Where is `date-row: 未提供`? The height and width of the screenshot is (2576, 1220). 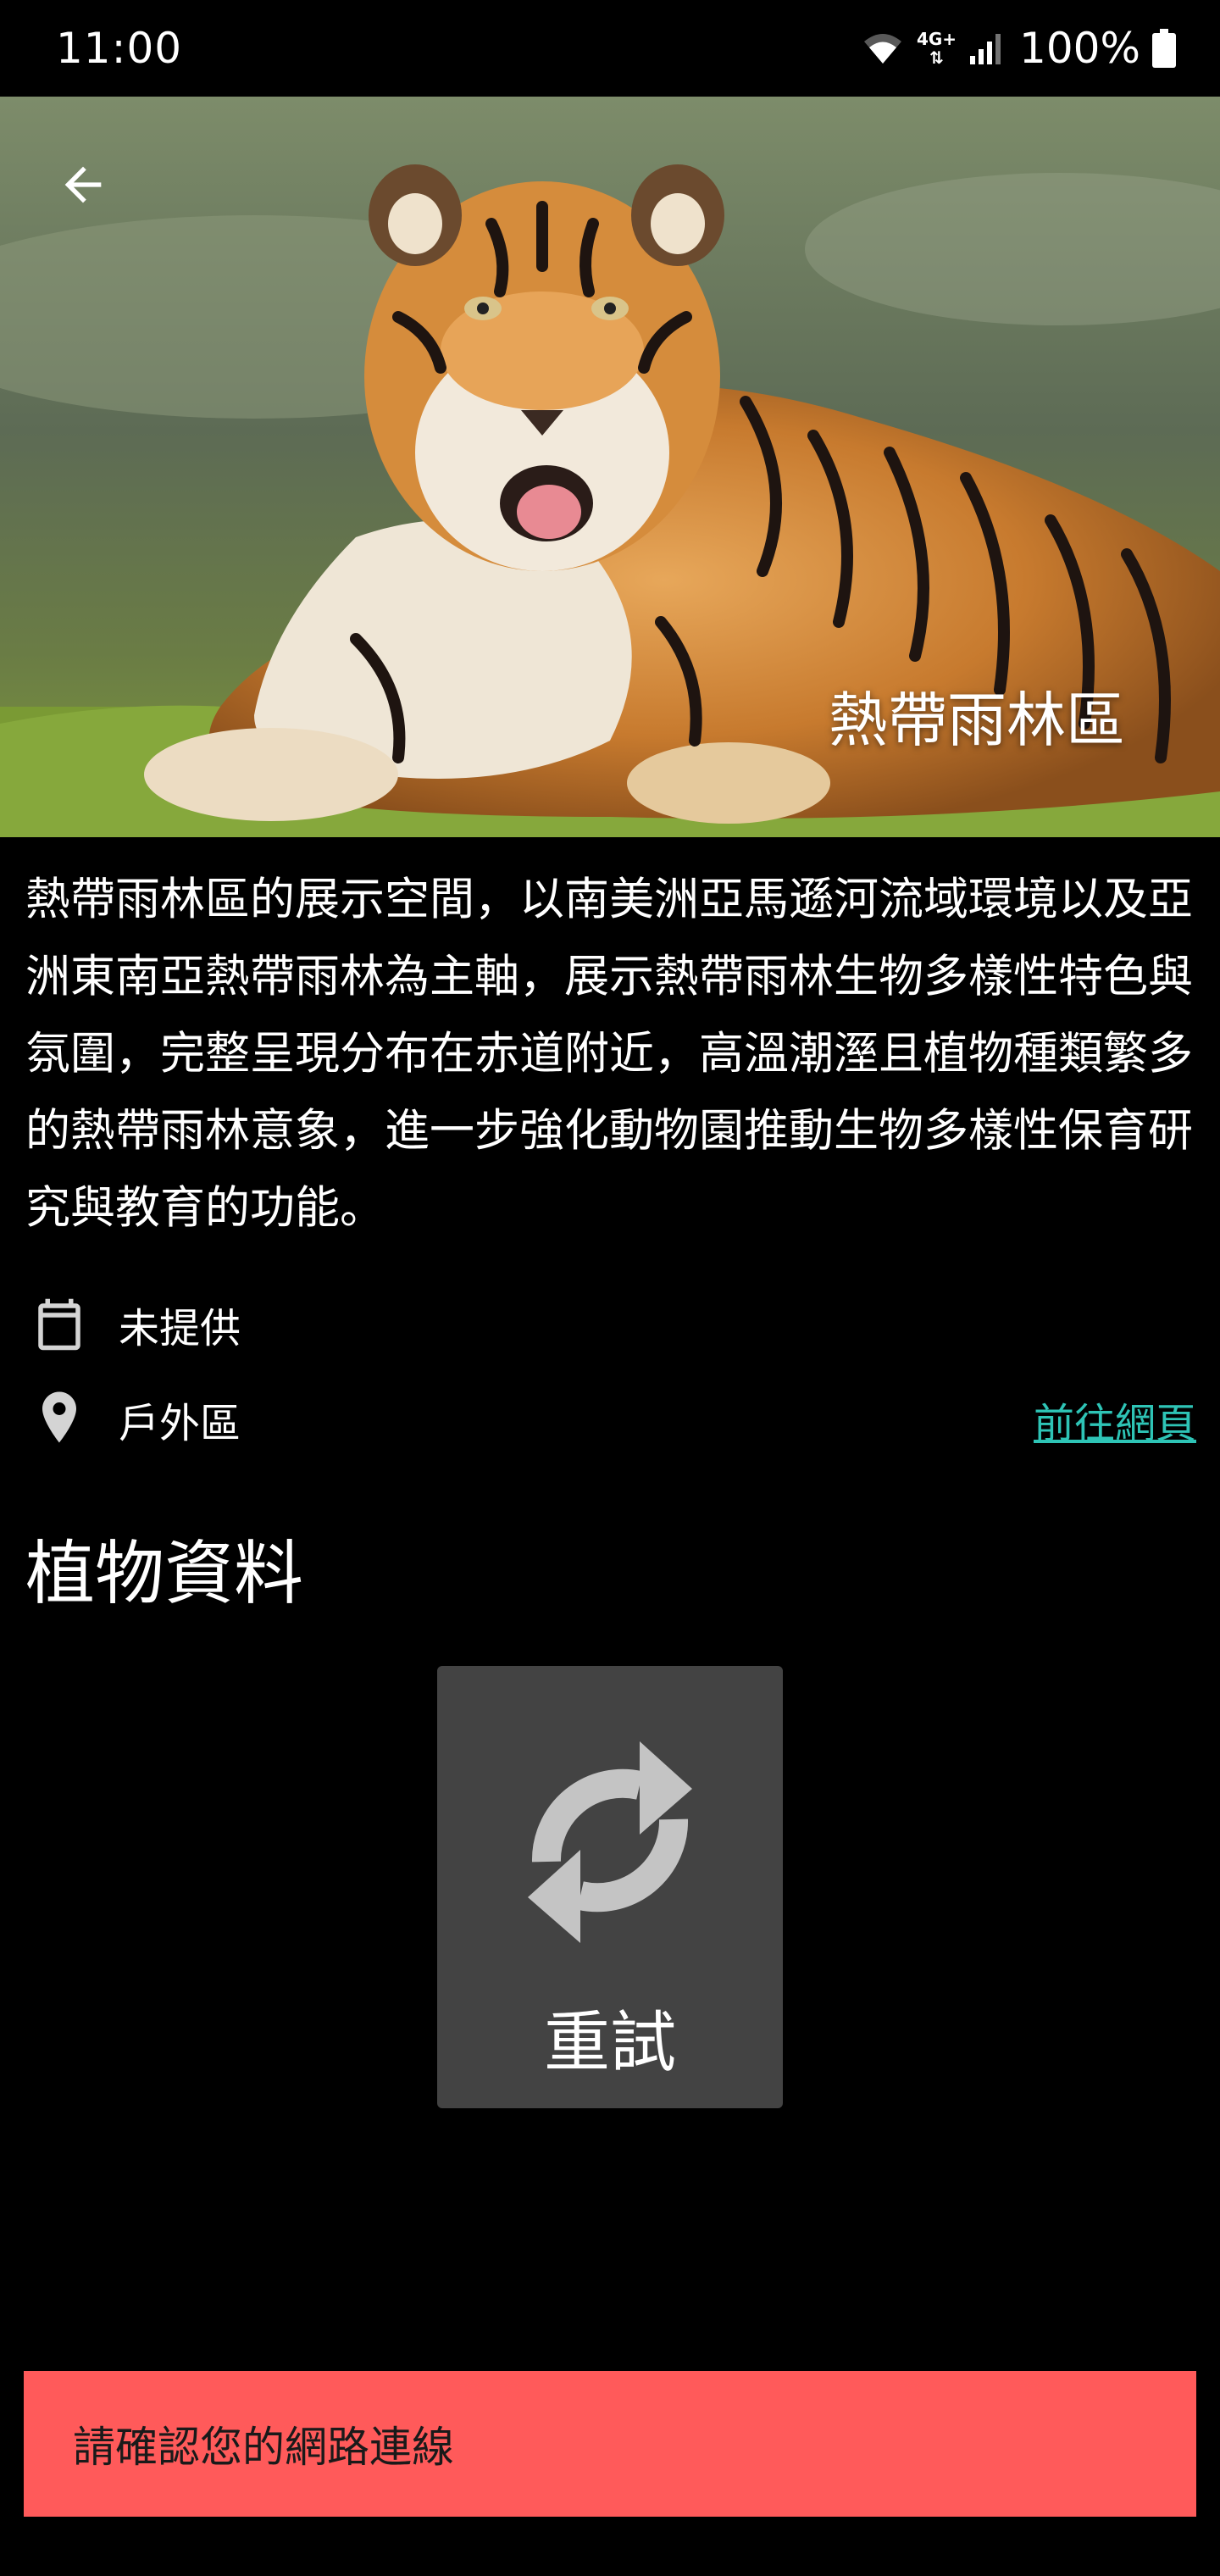
date-row: 未提供 is located at coordinates (610, 1324).